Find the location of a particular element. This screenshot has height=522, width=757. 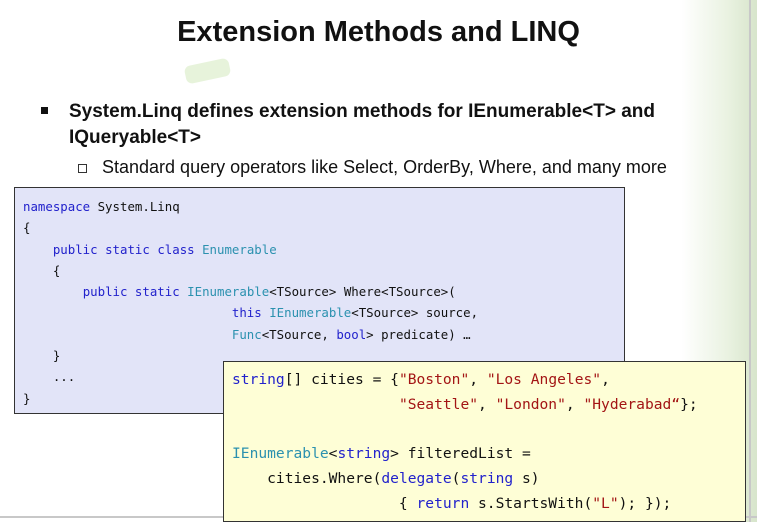

code-token: ); }); is located at coordinates (645, 503).